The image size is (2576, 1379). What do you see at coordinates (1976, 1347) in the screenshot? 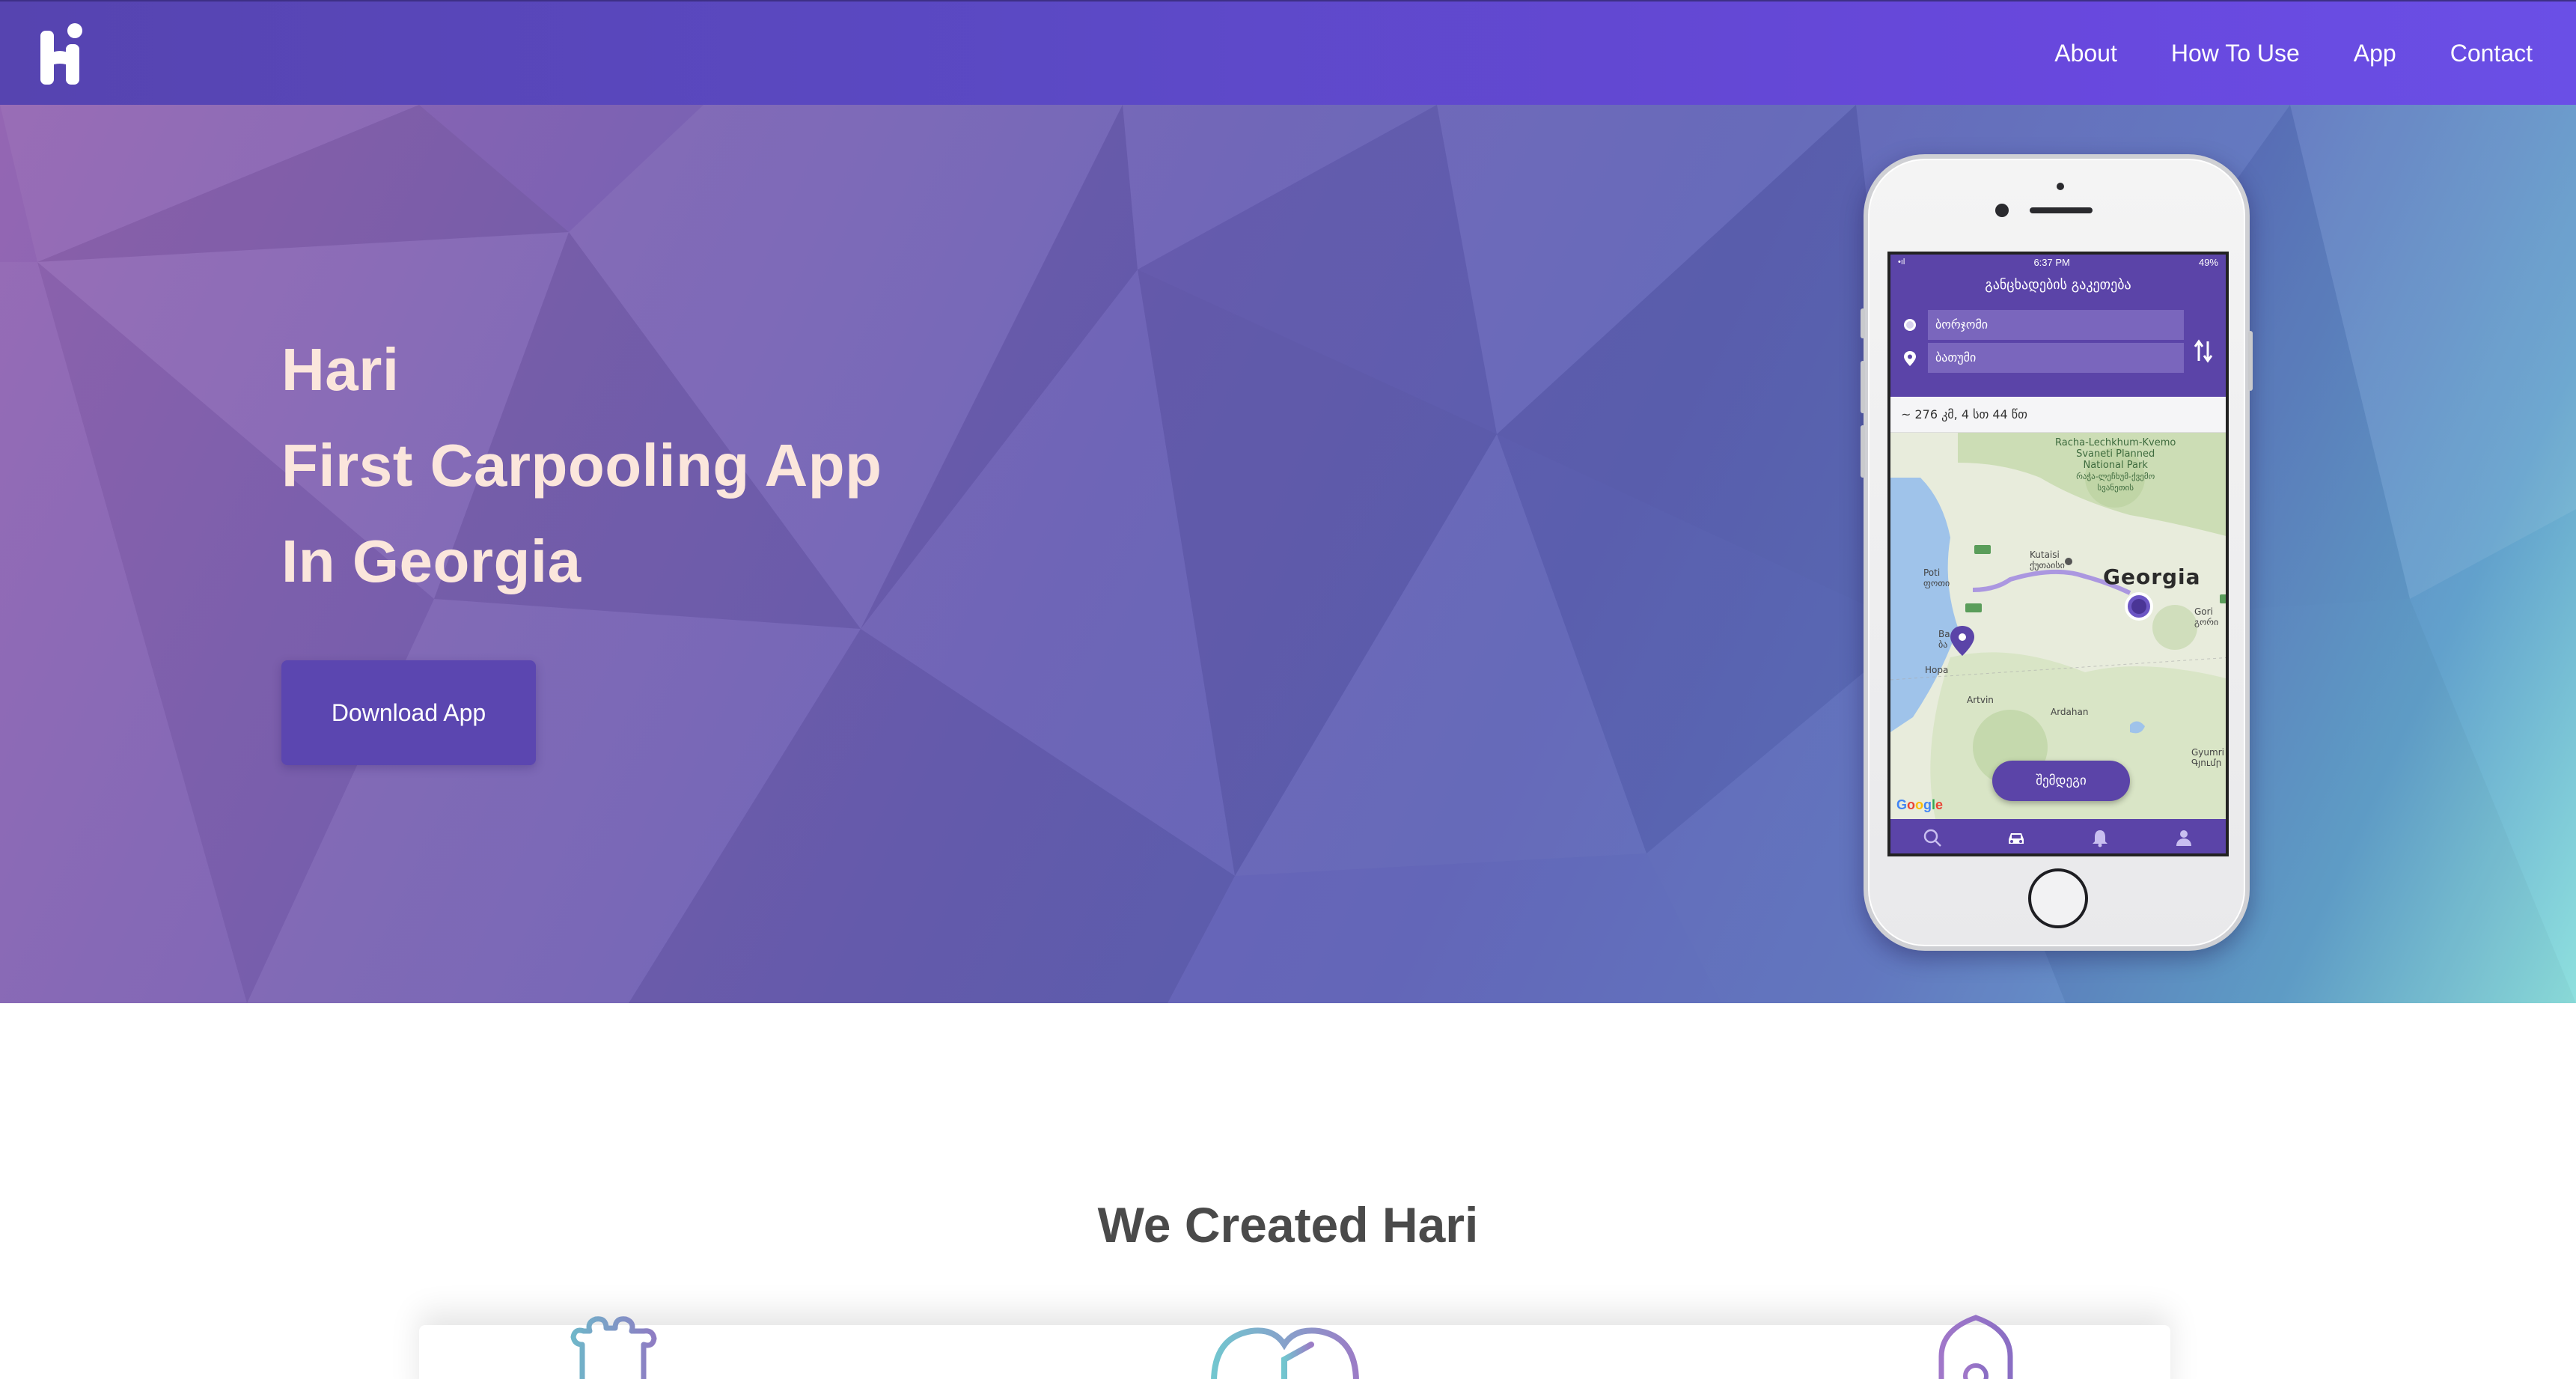
I see `rocket-icon` at bounding box center [1976, 1347].